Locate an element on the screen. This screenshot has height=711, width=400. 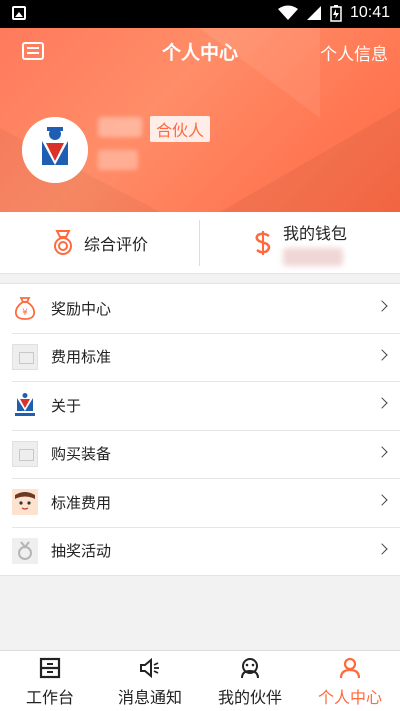
list-item-label: 标准费用 is located at coordinates (81, 502).